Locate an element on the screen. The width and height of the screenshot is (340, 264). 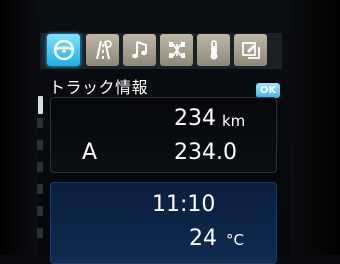
left-bezel is located at coordinates (19, 127).